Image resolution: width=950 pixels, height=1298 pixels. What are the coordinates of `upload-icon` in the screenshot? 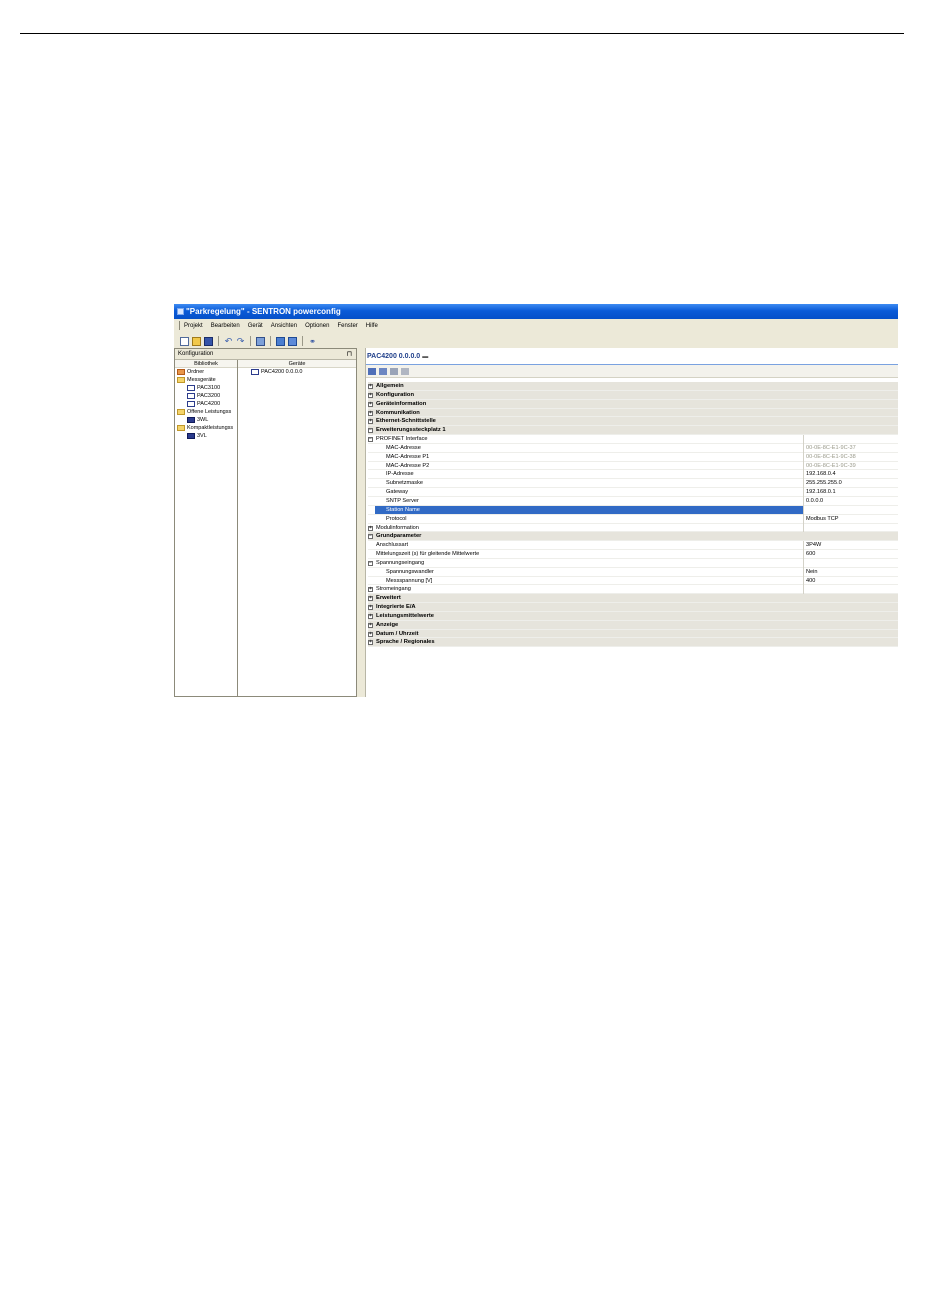 It's located at (280, 341).